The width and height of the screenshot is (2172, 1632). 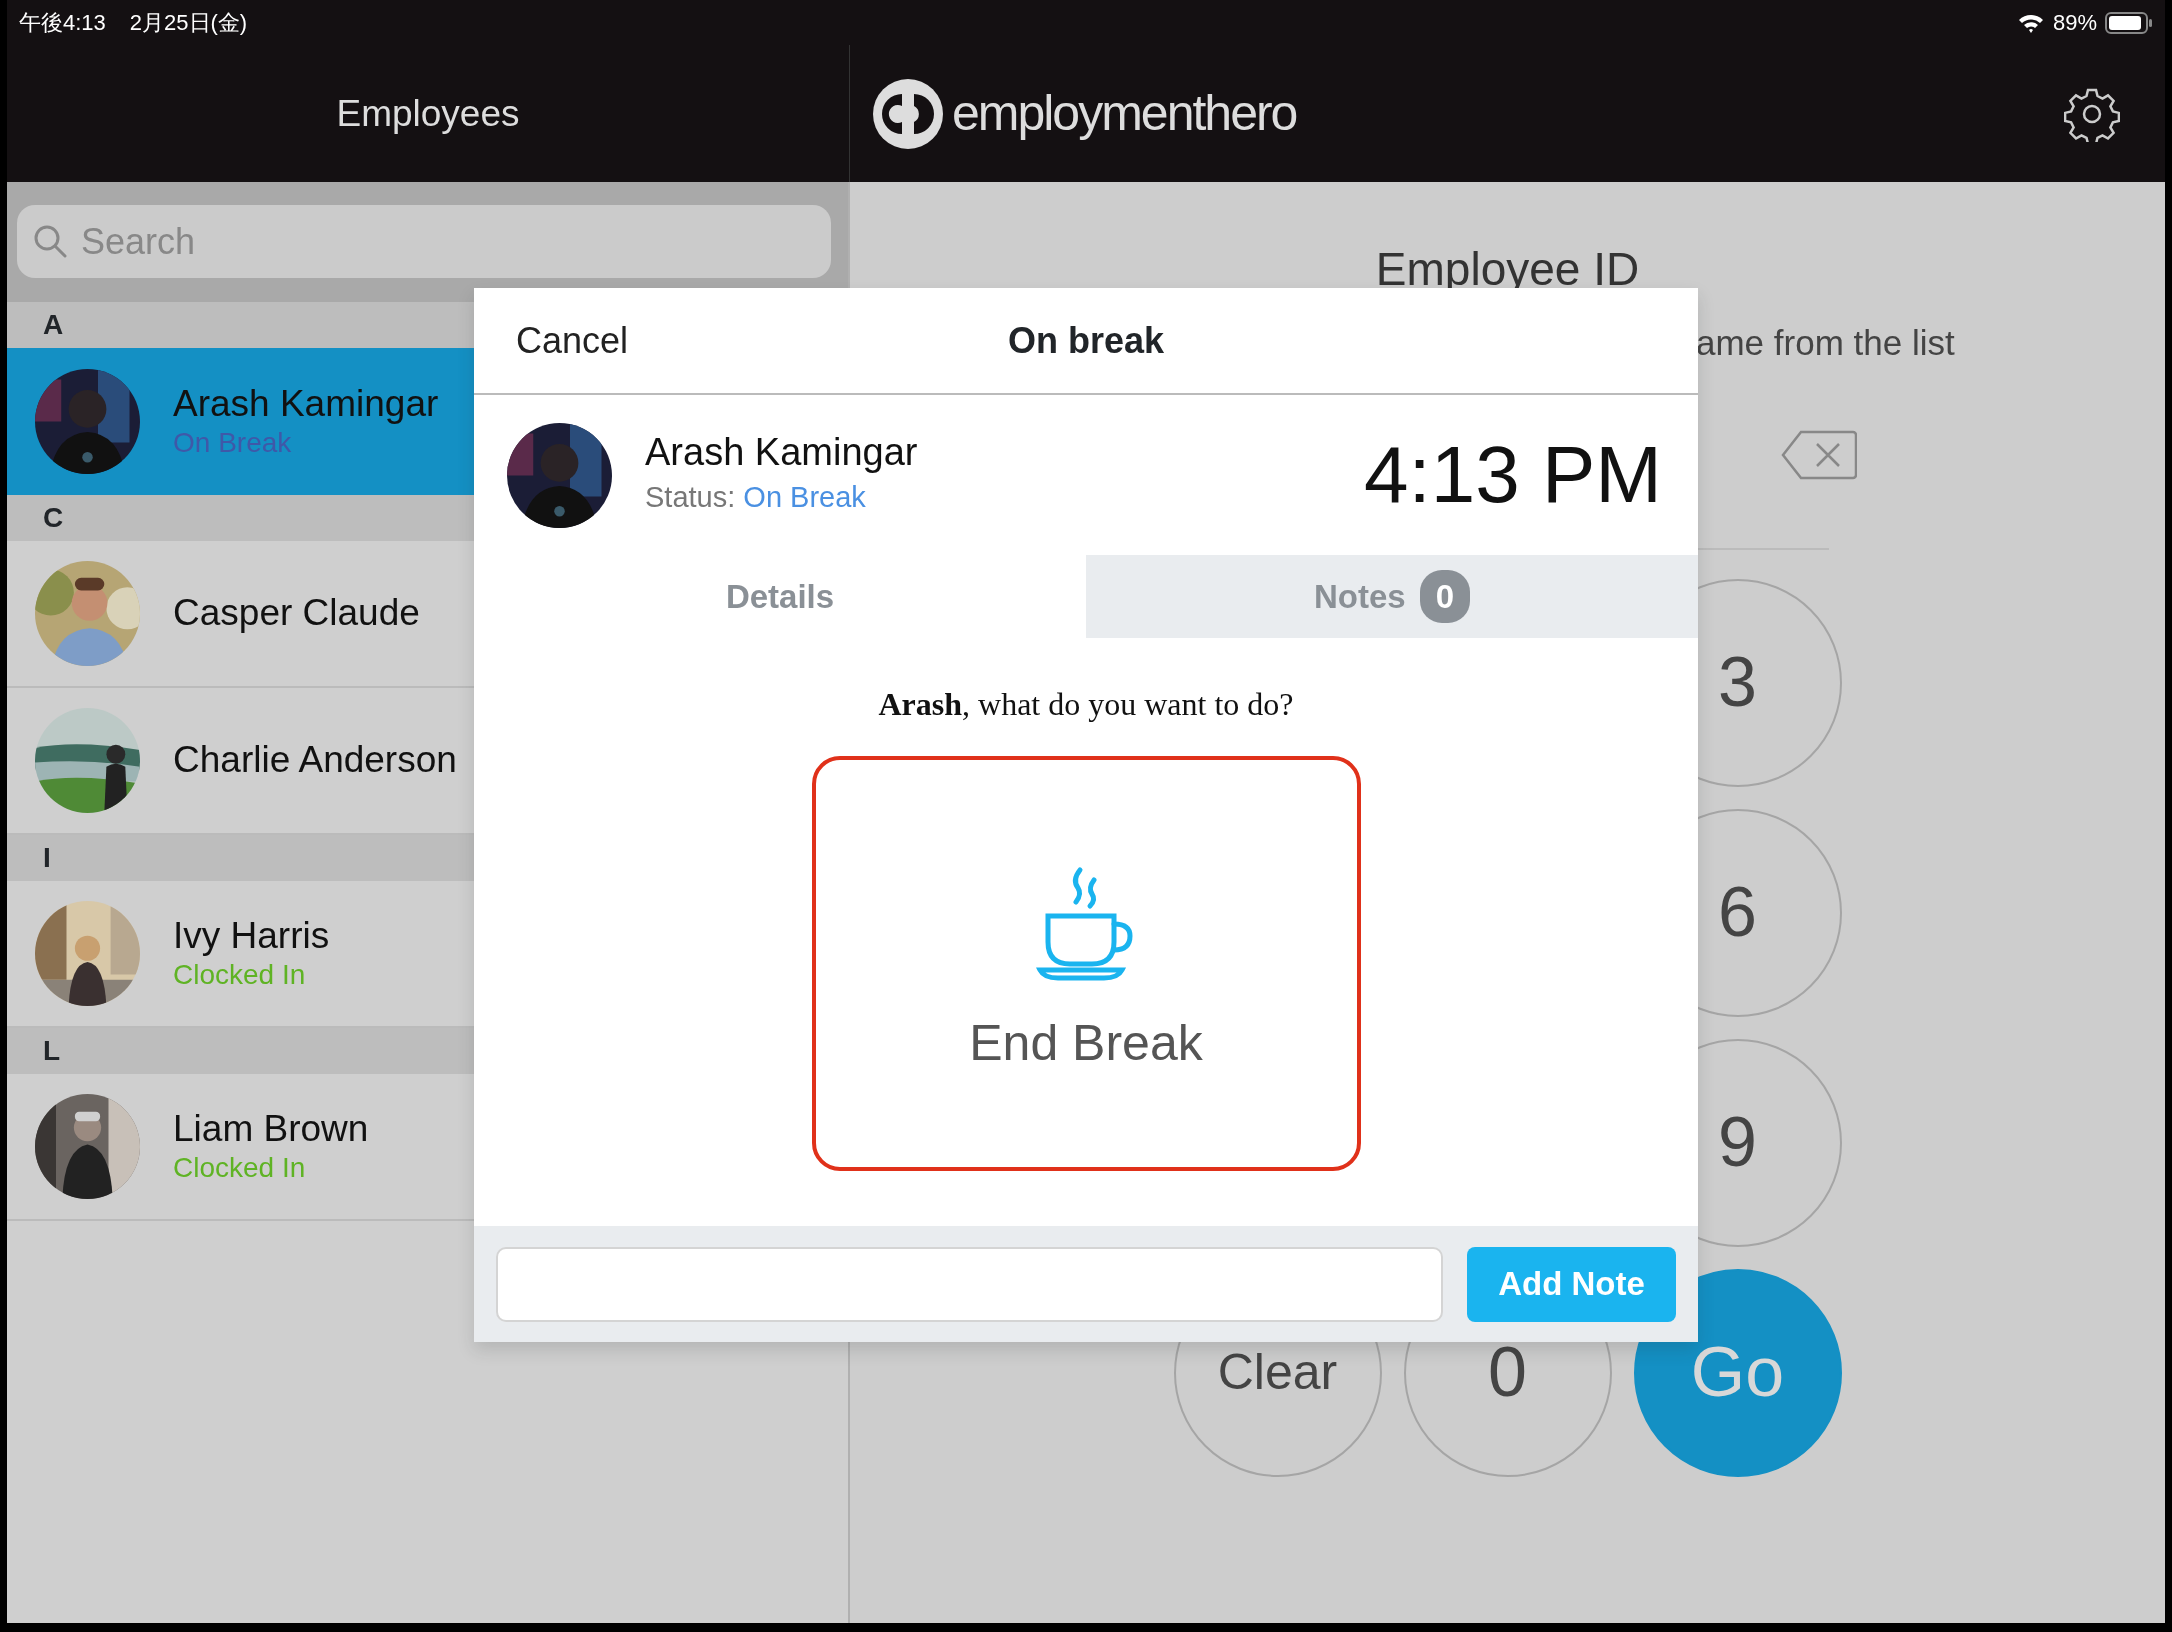 What do you see at coordinates (53, 325) in the screenshot?
I see `section-letter: A` at bounding box center [53, 325].